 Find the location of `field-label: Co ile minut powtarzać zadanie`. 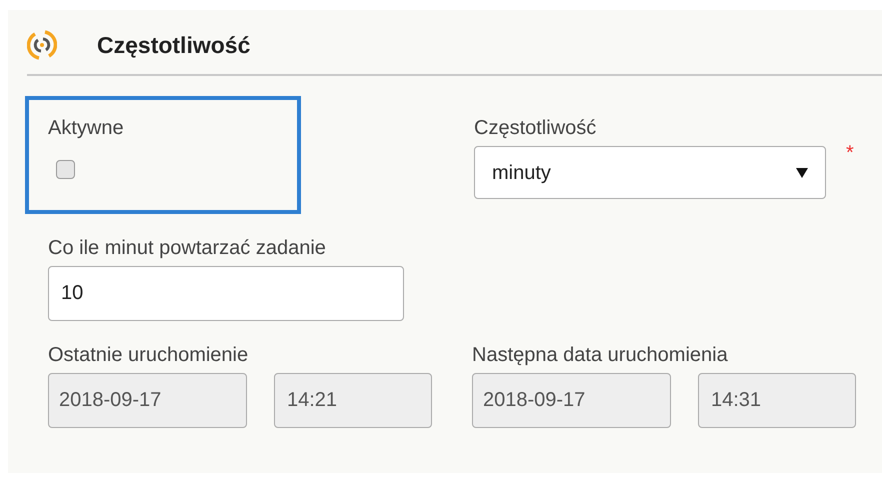

field-label: Co ile minut powtarzać zadanie is located at coordinates (187, 248).